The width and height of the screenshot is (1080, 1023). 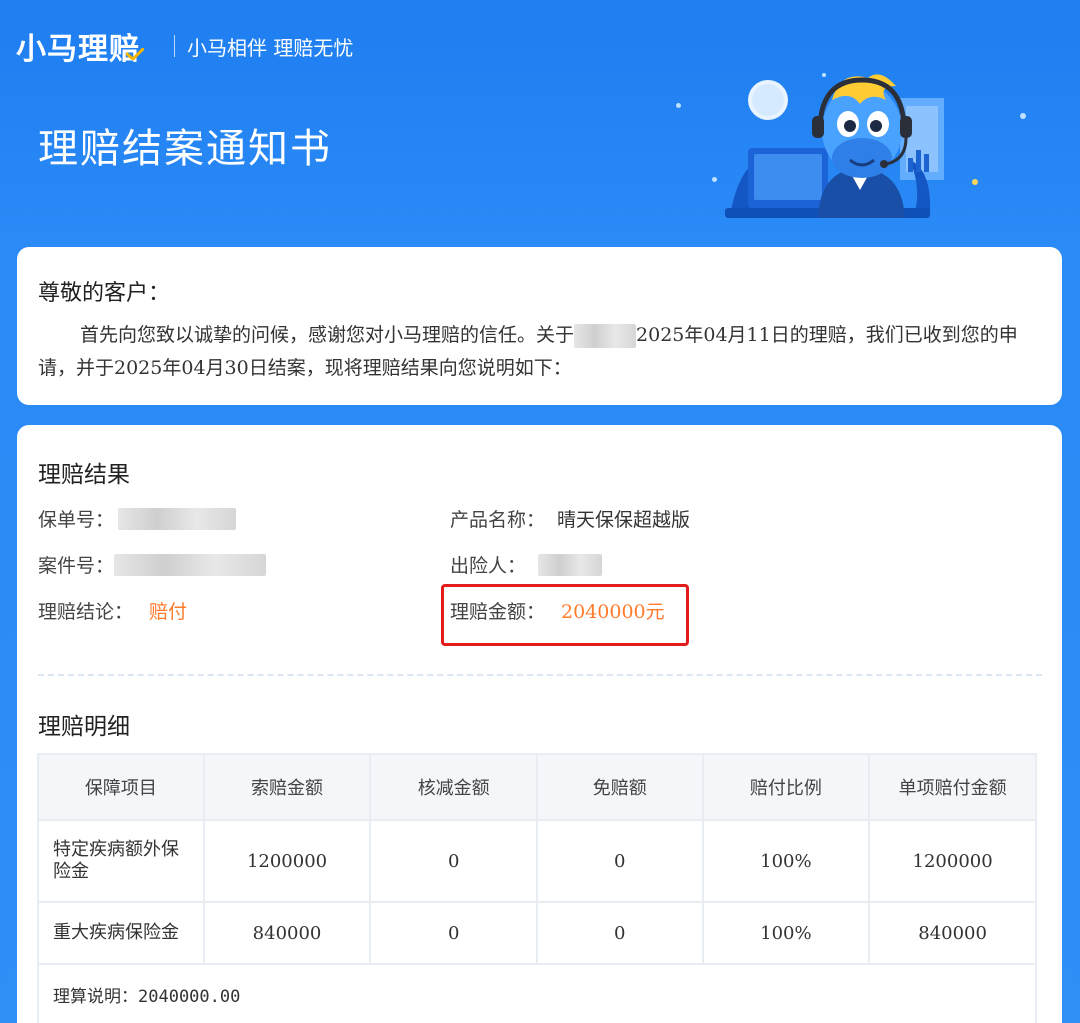 What do you see at coordinates (498, 520) in the screenshot?
I see `product-name-label: 产品名称：` at bounding box center [498, 520].